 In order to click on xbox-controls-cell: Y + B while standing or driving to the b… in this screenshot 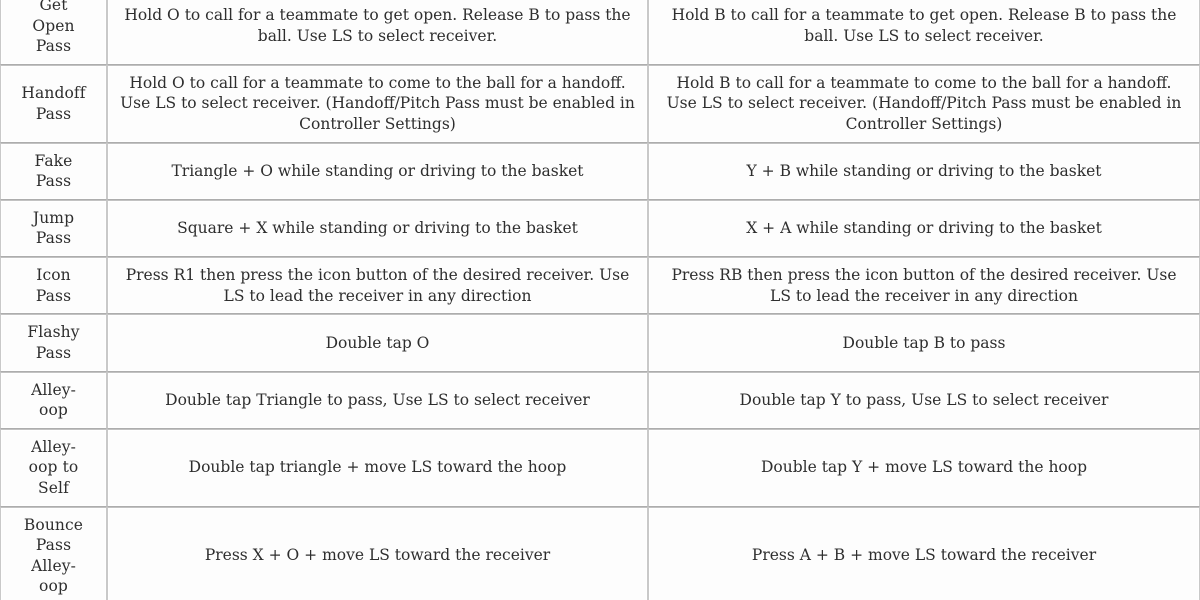, I will do `click(924, 171)`.